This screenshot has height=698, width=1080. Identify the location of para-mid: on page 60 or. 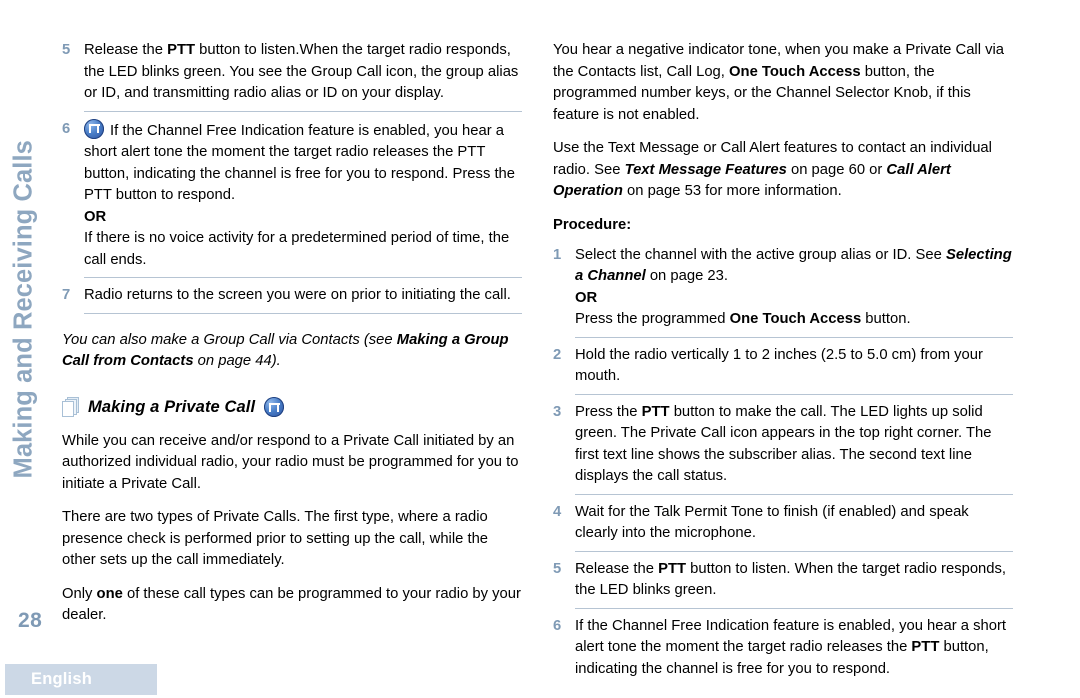
(836, 169).